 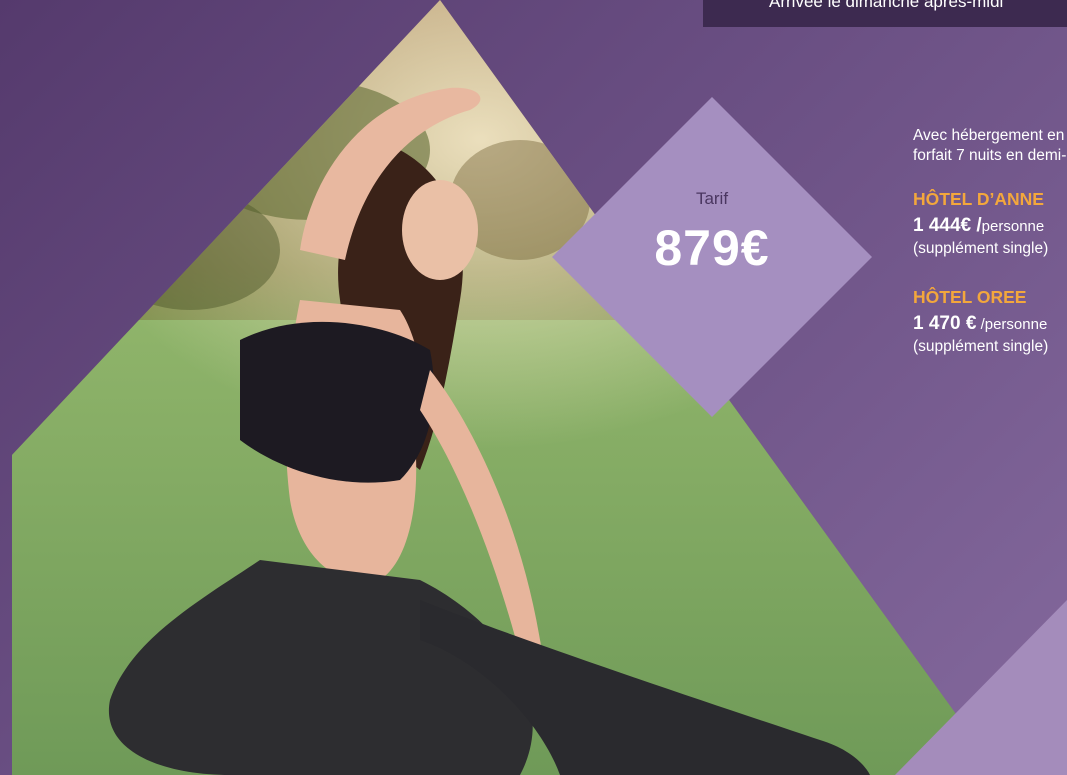 What do you see at coordinates (886, 5) in the screenshot?
I see `arrival-text: Arrivée le dimanche après-midi` at bounding box center [886, 5].